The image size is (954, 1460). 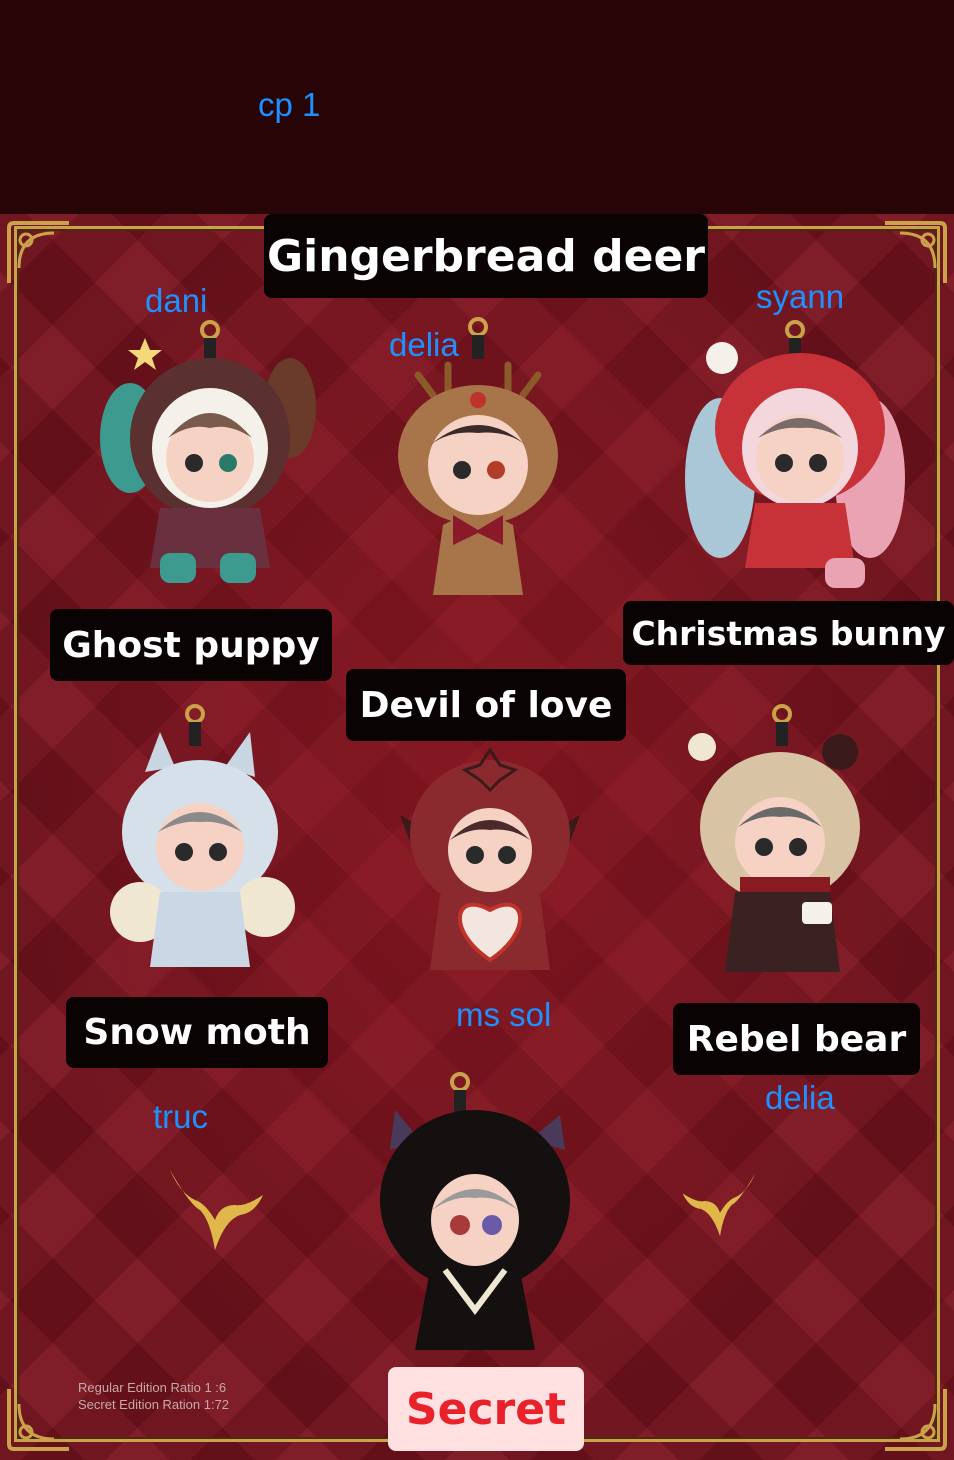 I want to click on label-rebel-bear: Rebel bear, so click(x=796, y=1039).